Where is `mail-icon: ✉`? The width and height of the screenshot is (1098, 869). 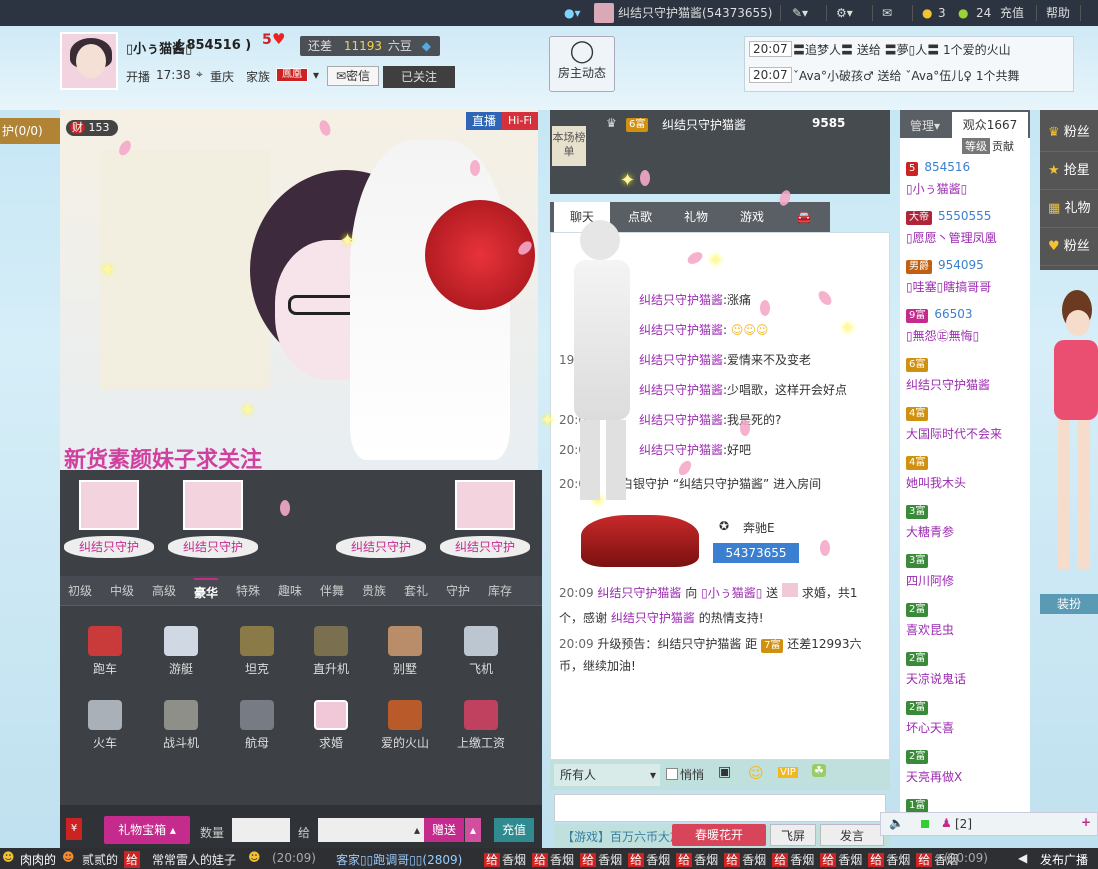 mail-icon: ✉ is located at coordinates (887, 13).